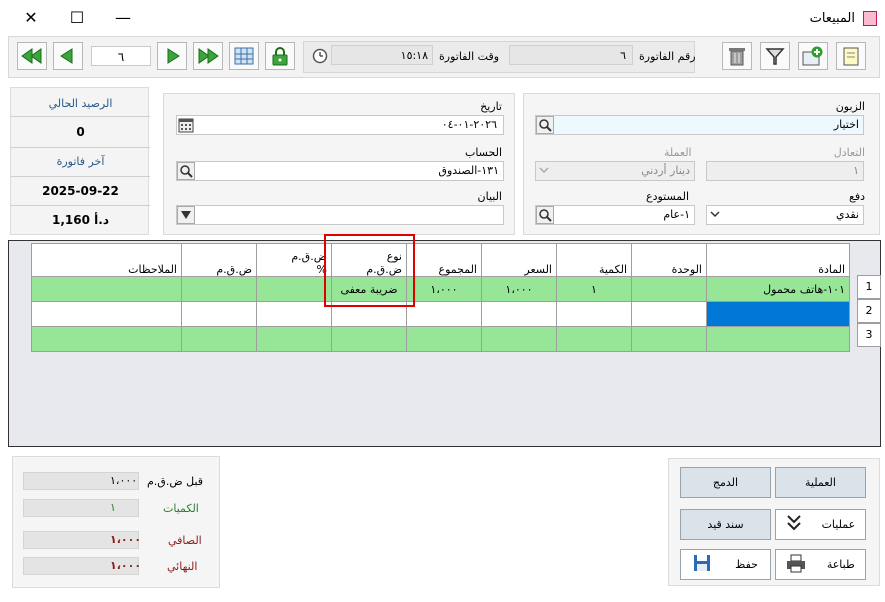  What do you see at coordinates (77, 18) in the screenshot?
I see `maximize-button: ☐` at bounding box center [77, 18].